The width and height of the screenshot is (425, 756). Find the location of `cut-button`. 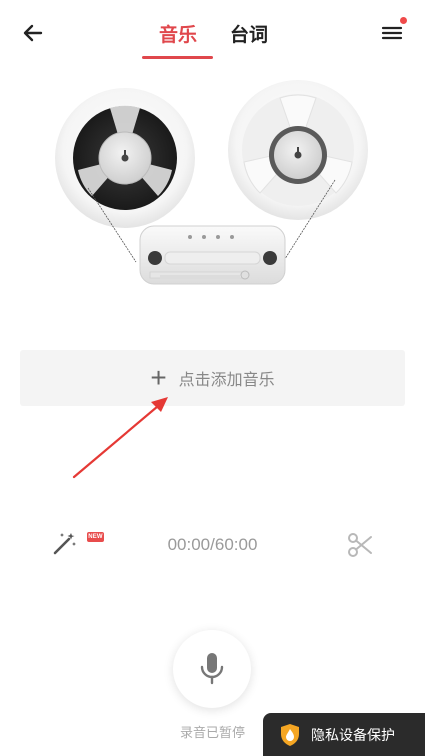

cut-button is located at coordinates (360, 545).